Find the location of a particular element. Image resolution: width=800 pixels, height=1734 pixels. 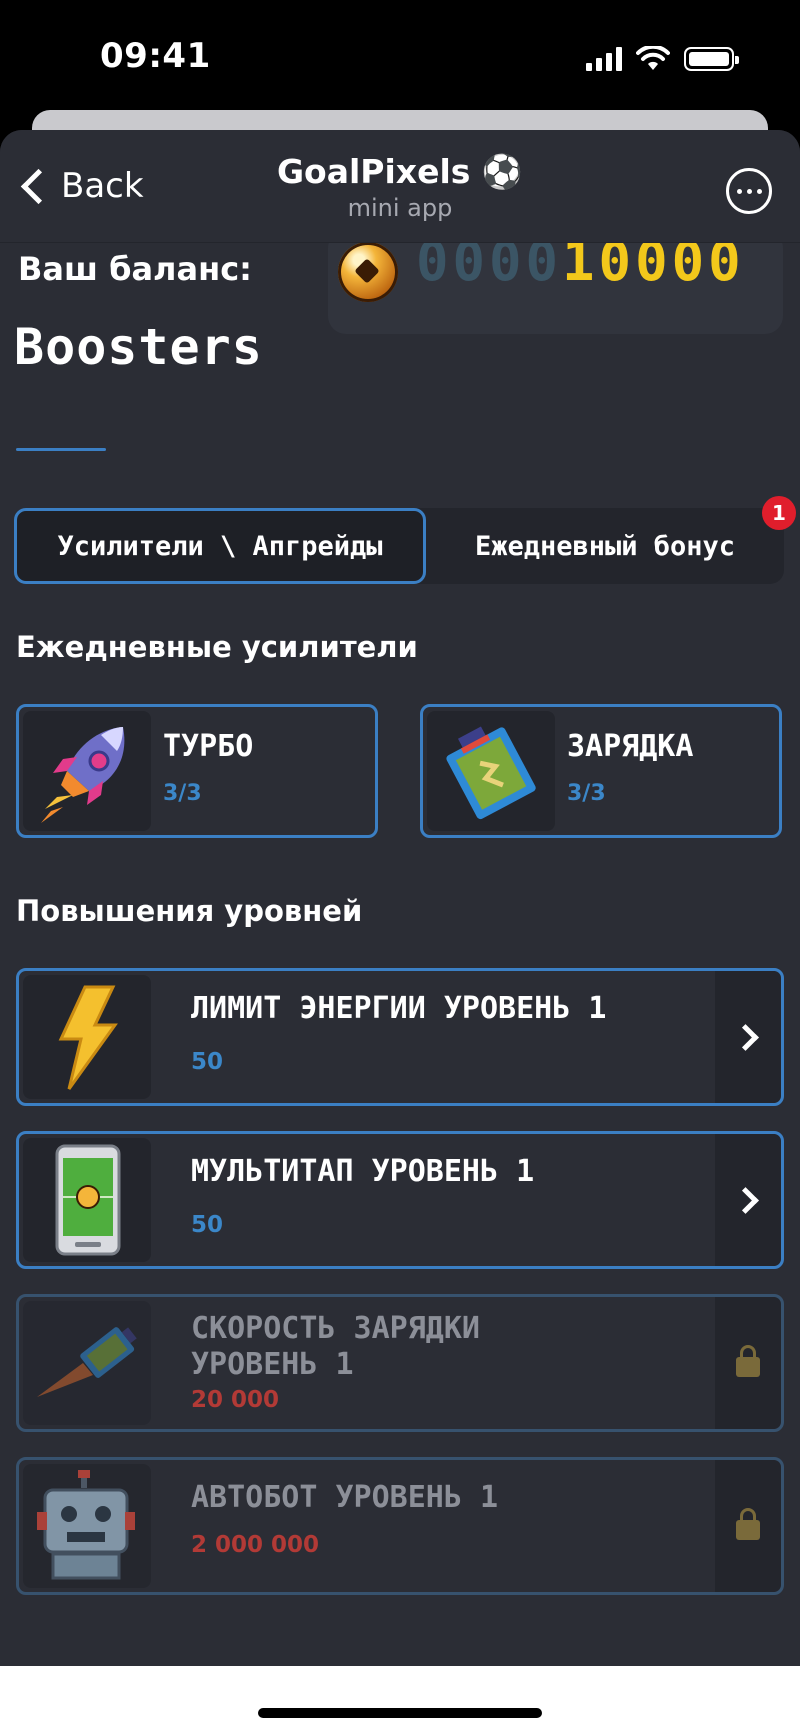

flying-battery-icon is located at coordinates (87, 1363).